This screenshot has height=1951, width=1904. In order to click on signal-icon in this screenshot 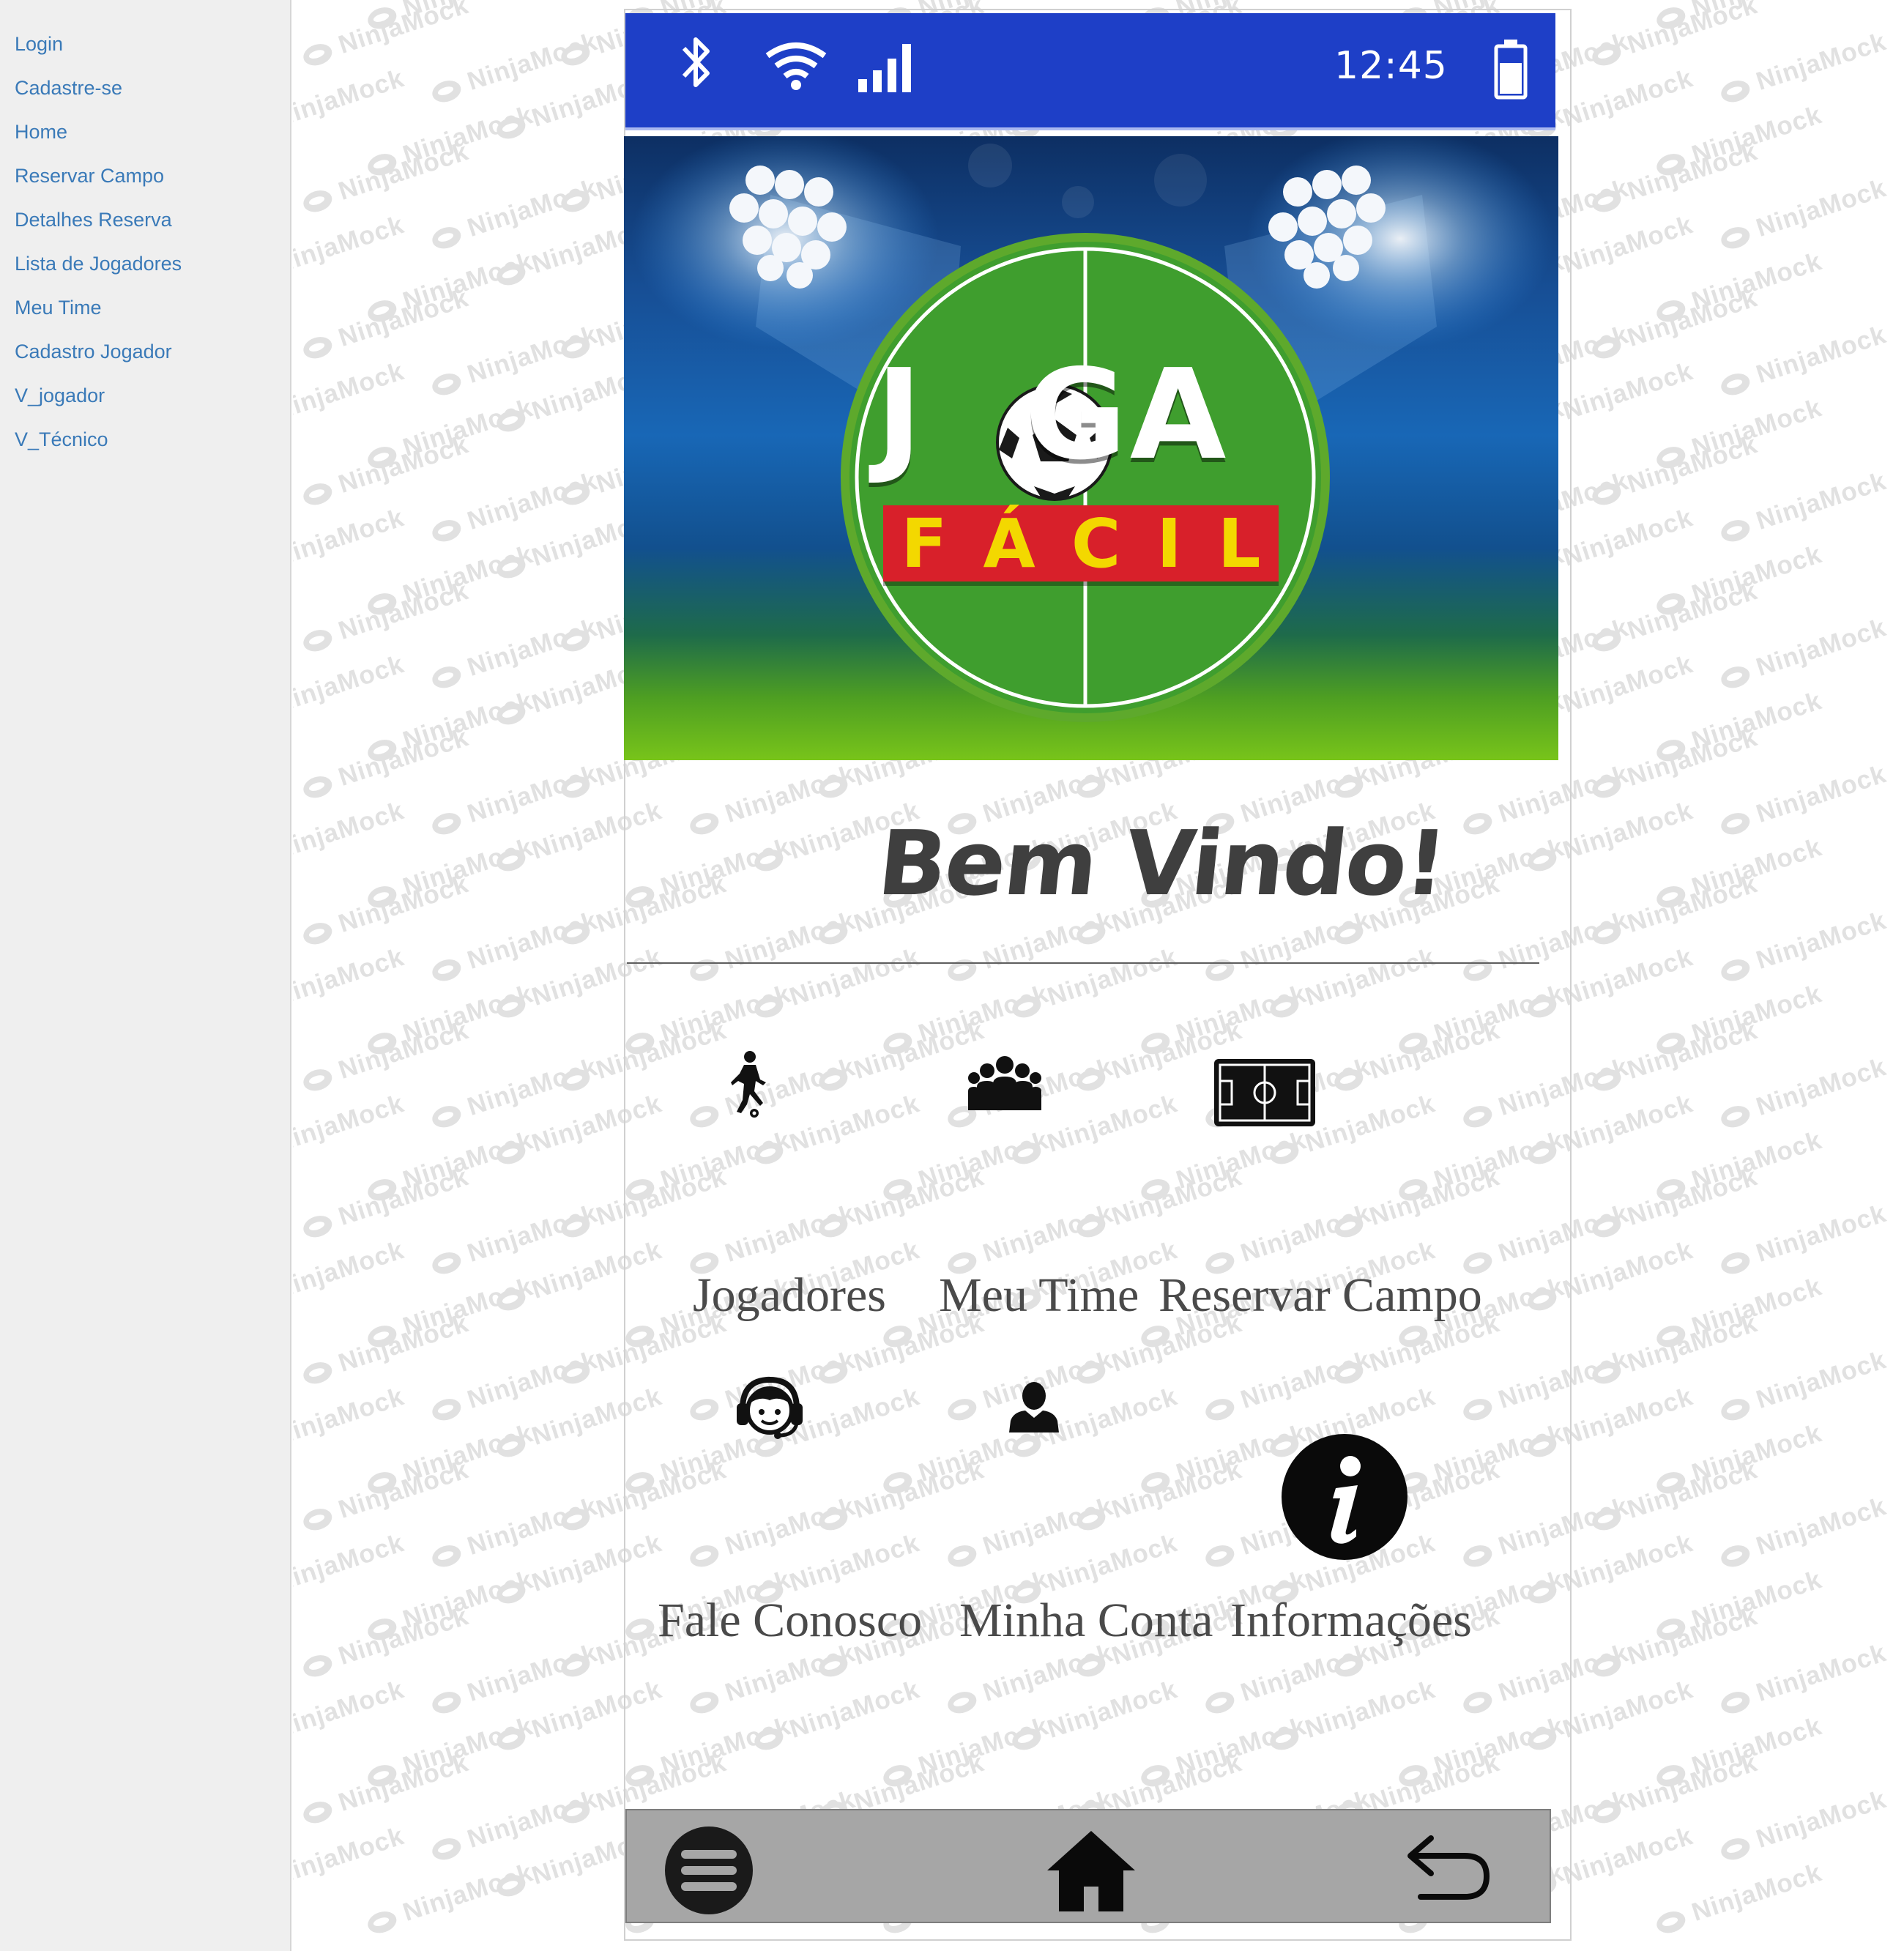, I will do `click(884, 68)`.